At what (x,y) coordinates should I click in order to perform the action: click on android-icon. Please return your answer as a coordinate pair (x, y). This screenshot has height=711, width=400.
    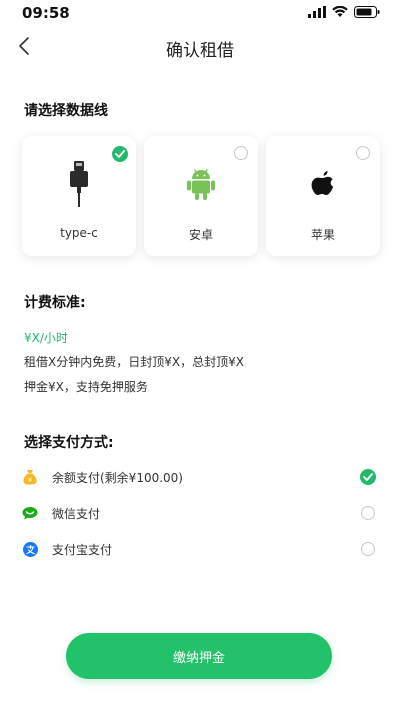
    Looking at the image, I should click on (201, 184).